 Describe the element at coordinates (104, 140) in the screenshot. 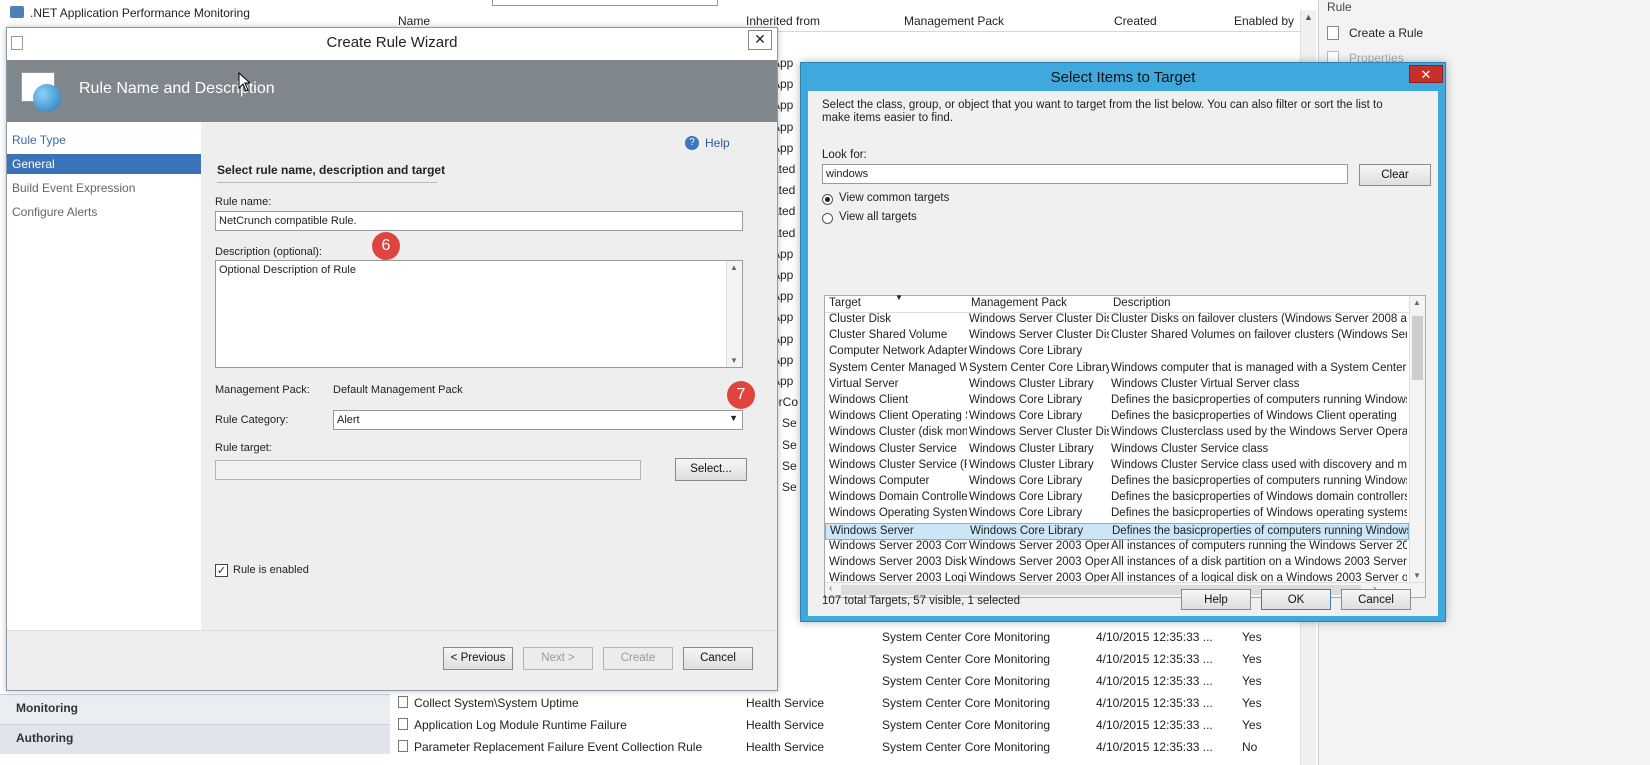

I see `step-rule-type: Rule Type` at that location.